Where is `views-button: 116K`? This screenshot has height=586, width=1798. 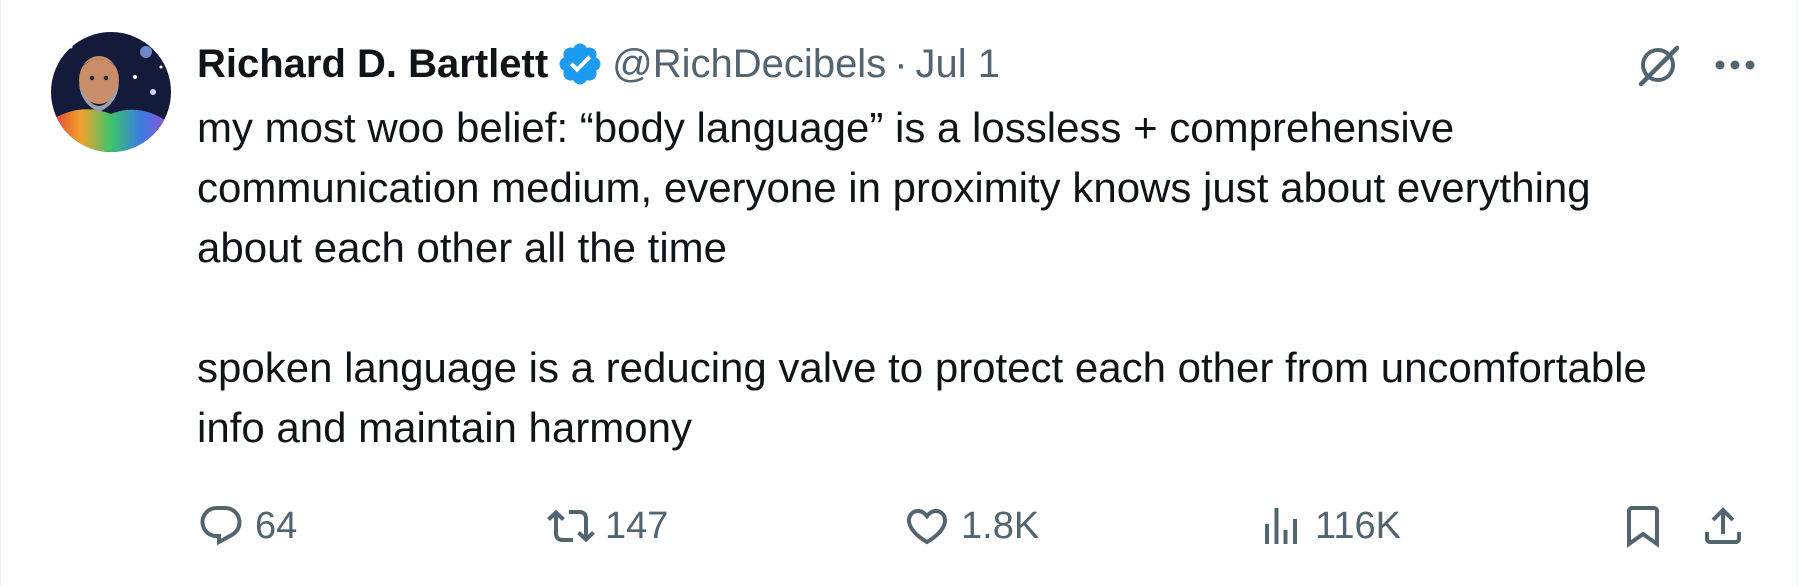
views-button: 116K is located at coordinates (1329, 526).